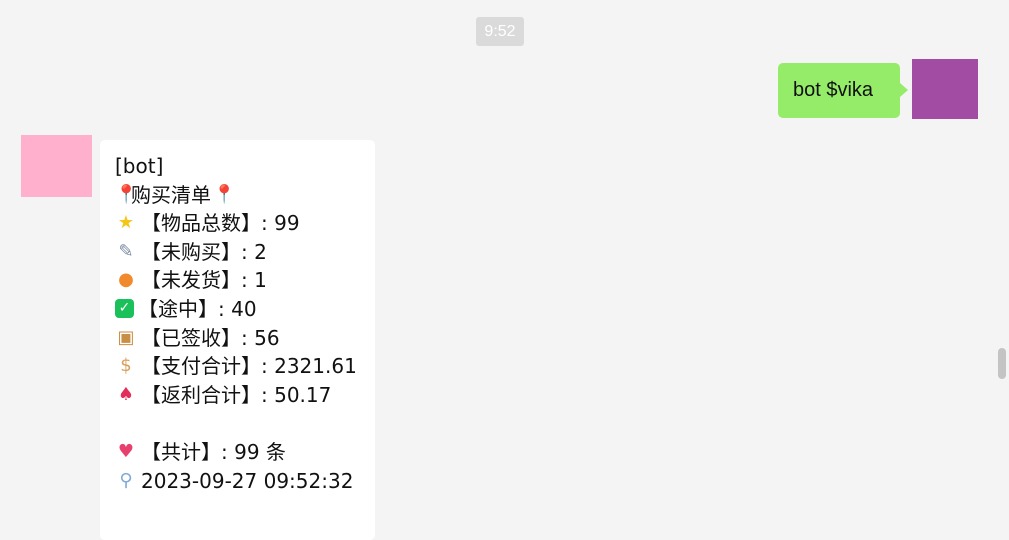 Image resolution: width=1009 pixels, height=540 pixels. What do you see at coordinates (197, 308) in the screenshot?
I see `in-transit-text: 【途中】: 40` at bounding box center [197, 308].